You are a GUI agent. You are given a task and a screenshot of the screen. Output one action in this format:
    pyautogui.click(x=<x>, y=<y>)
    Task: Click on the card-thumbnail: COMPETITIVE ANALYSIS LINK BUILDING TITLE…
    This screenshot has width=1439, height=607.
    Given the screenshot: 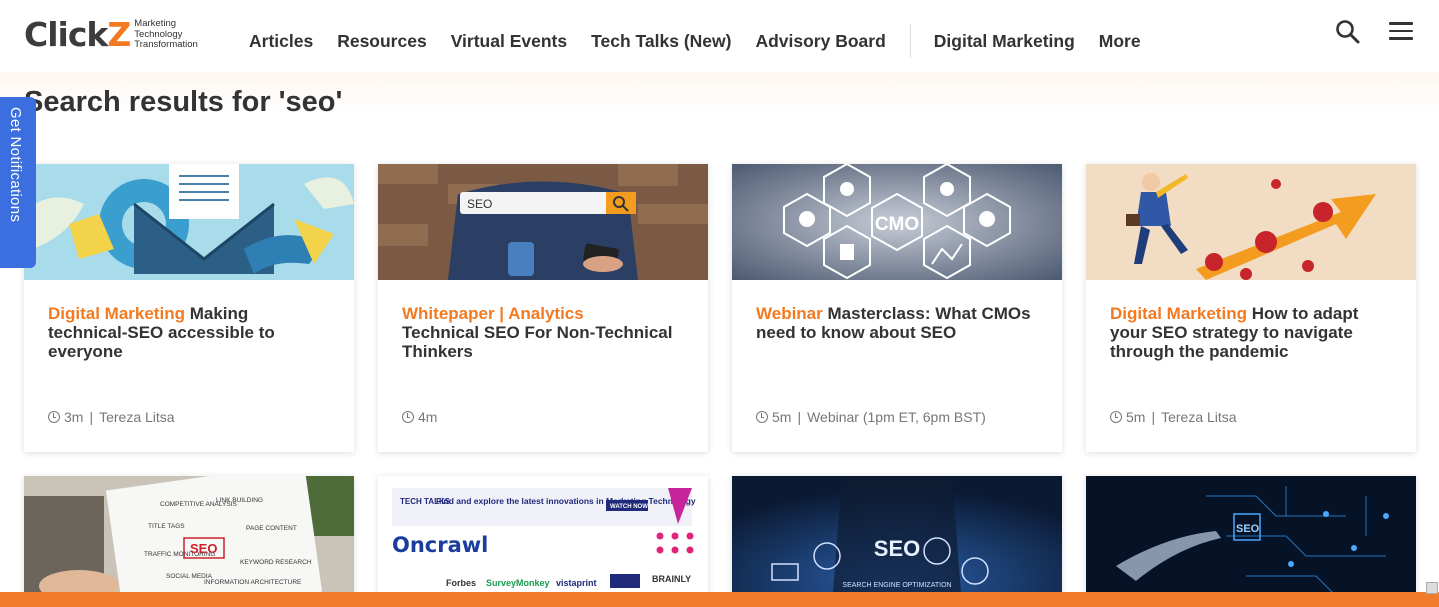 What is the action you would take?
    pyautogui.click(x=189, y=541)
    